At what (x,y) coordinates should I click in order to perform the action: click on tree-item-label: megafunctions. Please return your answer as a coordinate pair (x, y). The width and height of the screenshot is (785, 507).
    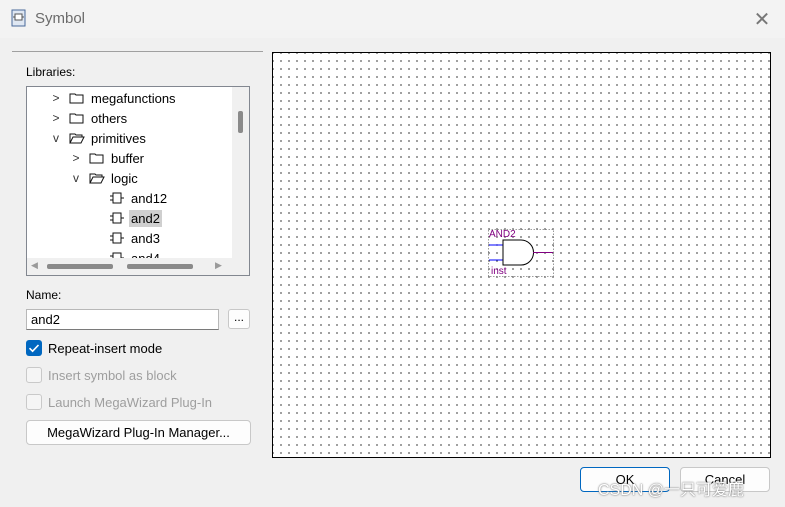
    Looking at the image, I should click on (133, 98).